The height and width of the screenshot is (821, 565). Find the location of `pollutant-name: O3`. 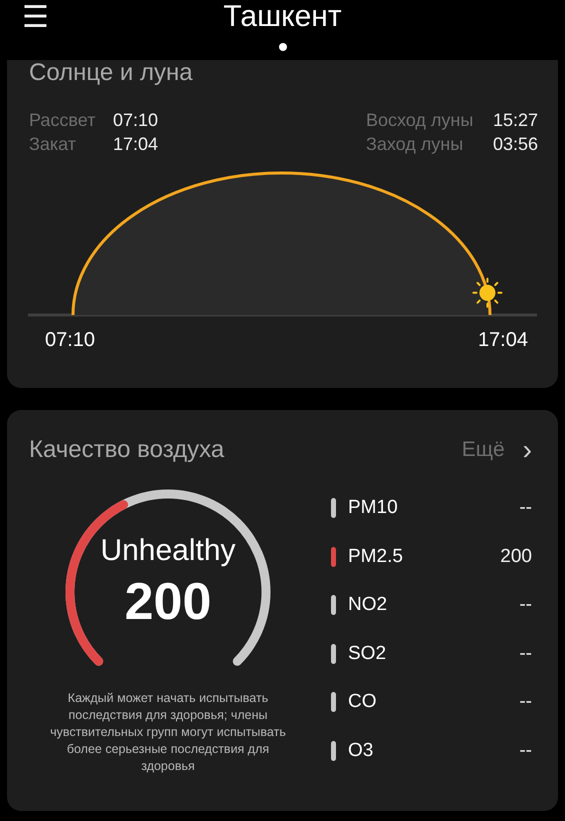

pollutant-name: O3 is located at coordinates (361, 751).